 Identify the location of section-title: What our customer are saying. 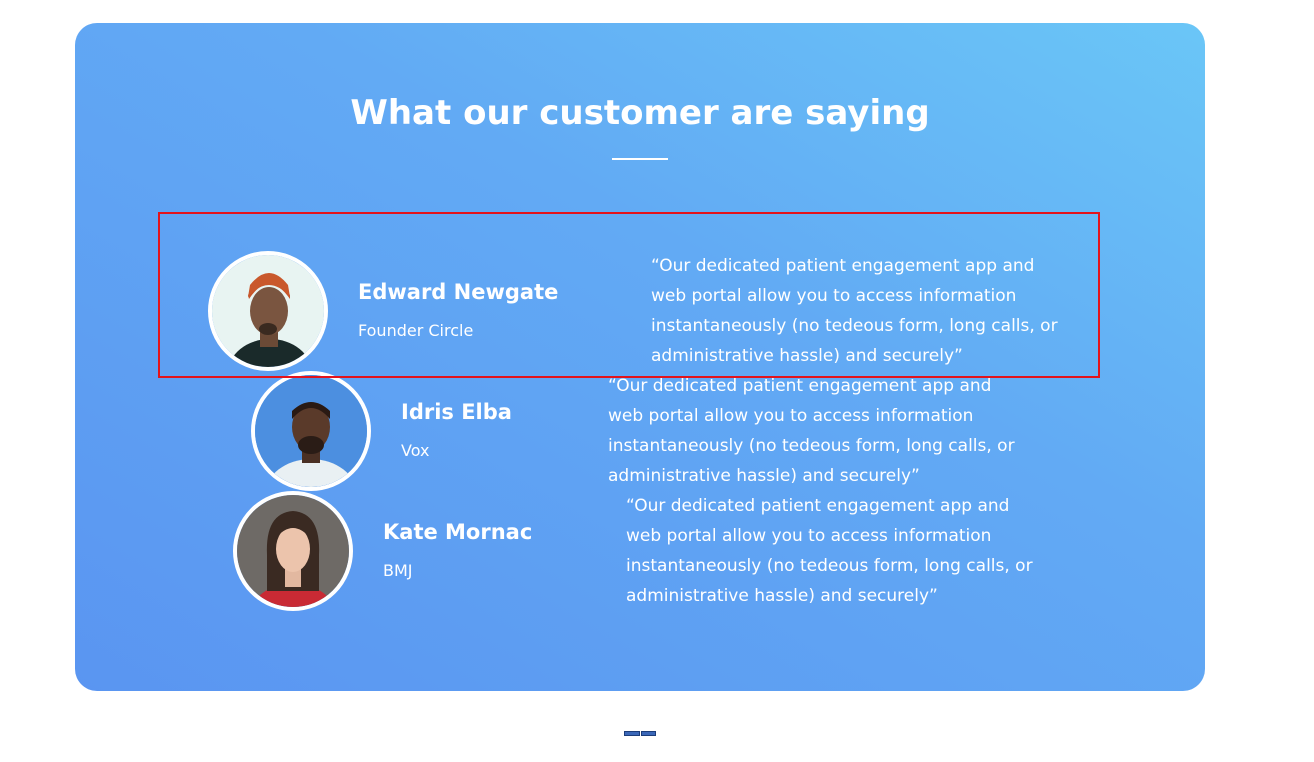
(640, 113).